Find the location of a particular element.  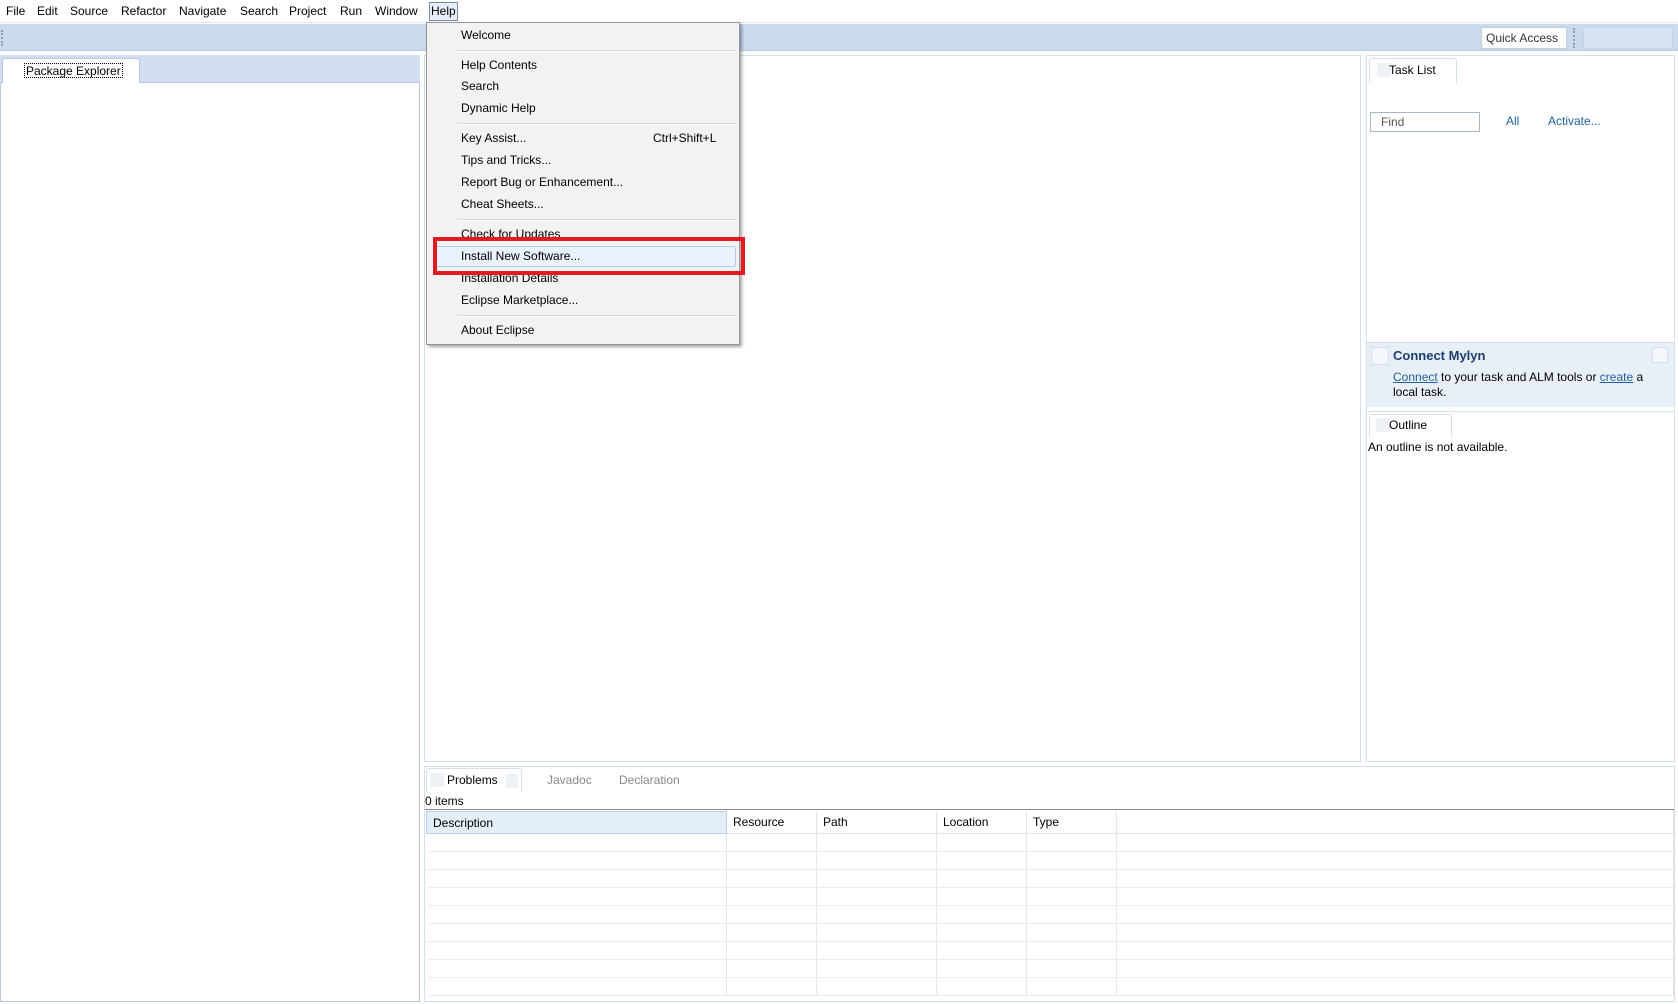

outline-icon is located at coordinates (1383, 425).